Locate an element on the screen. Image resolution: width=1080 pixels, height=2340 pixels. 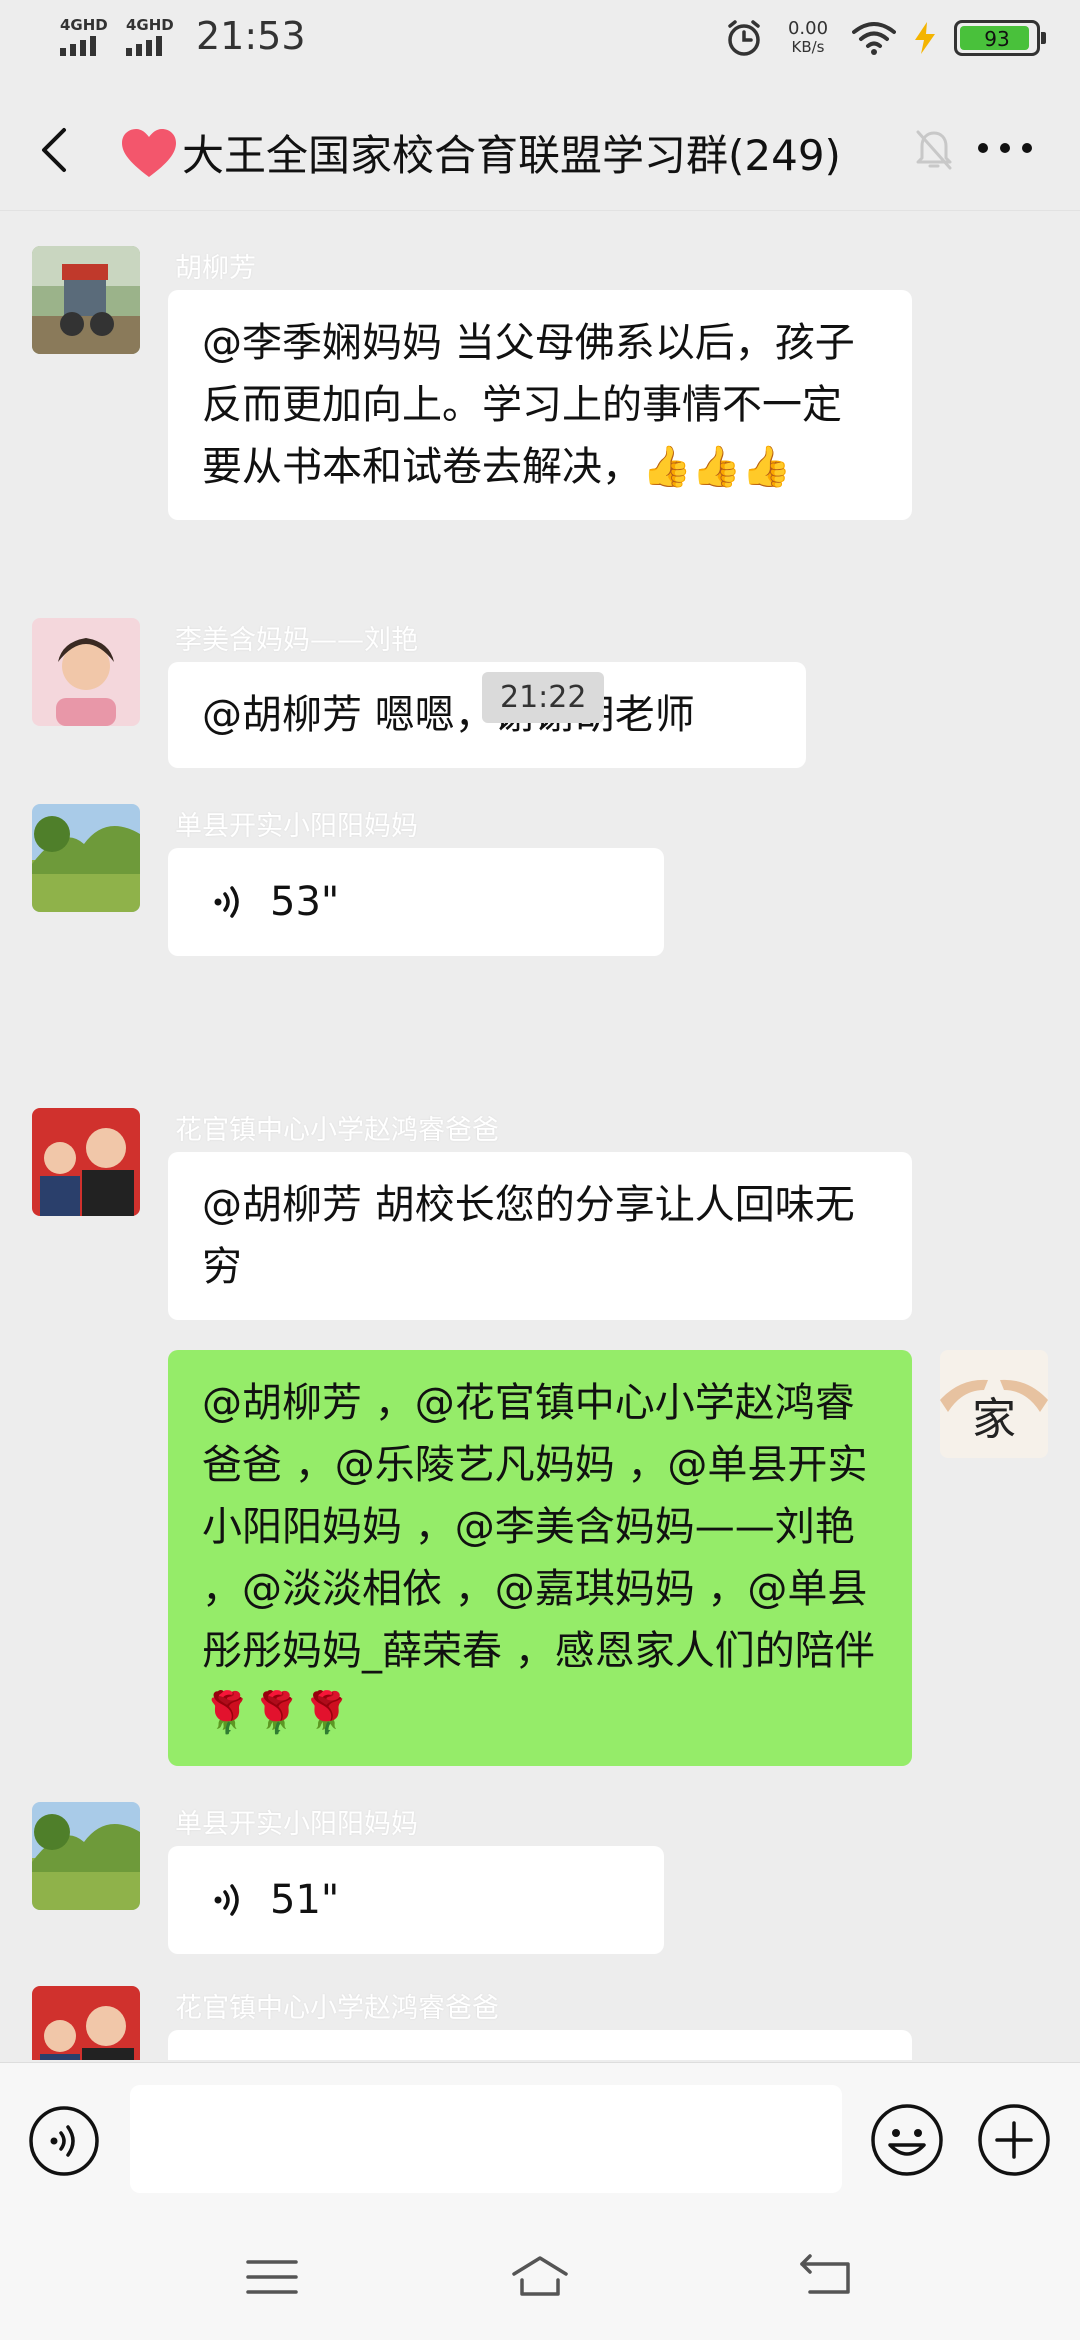
battery-level: 93 is located at coordinates (997, 39).